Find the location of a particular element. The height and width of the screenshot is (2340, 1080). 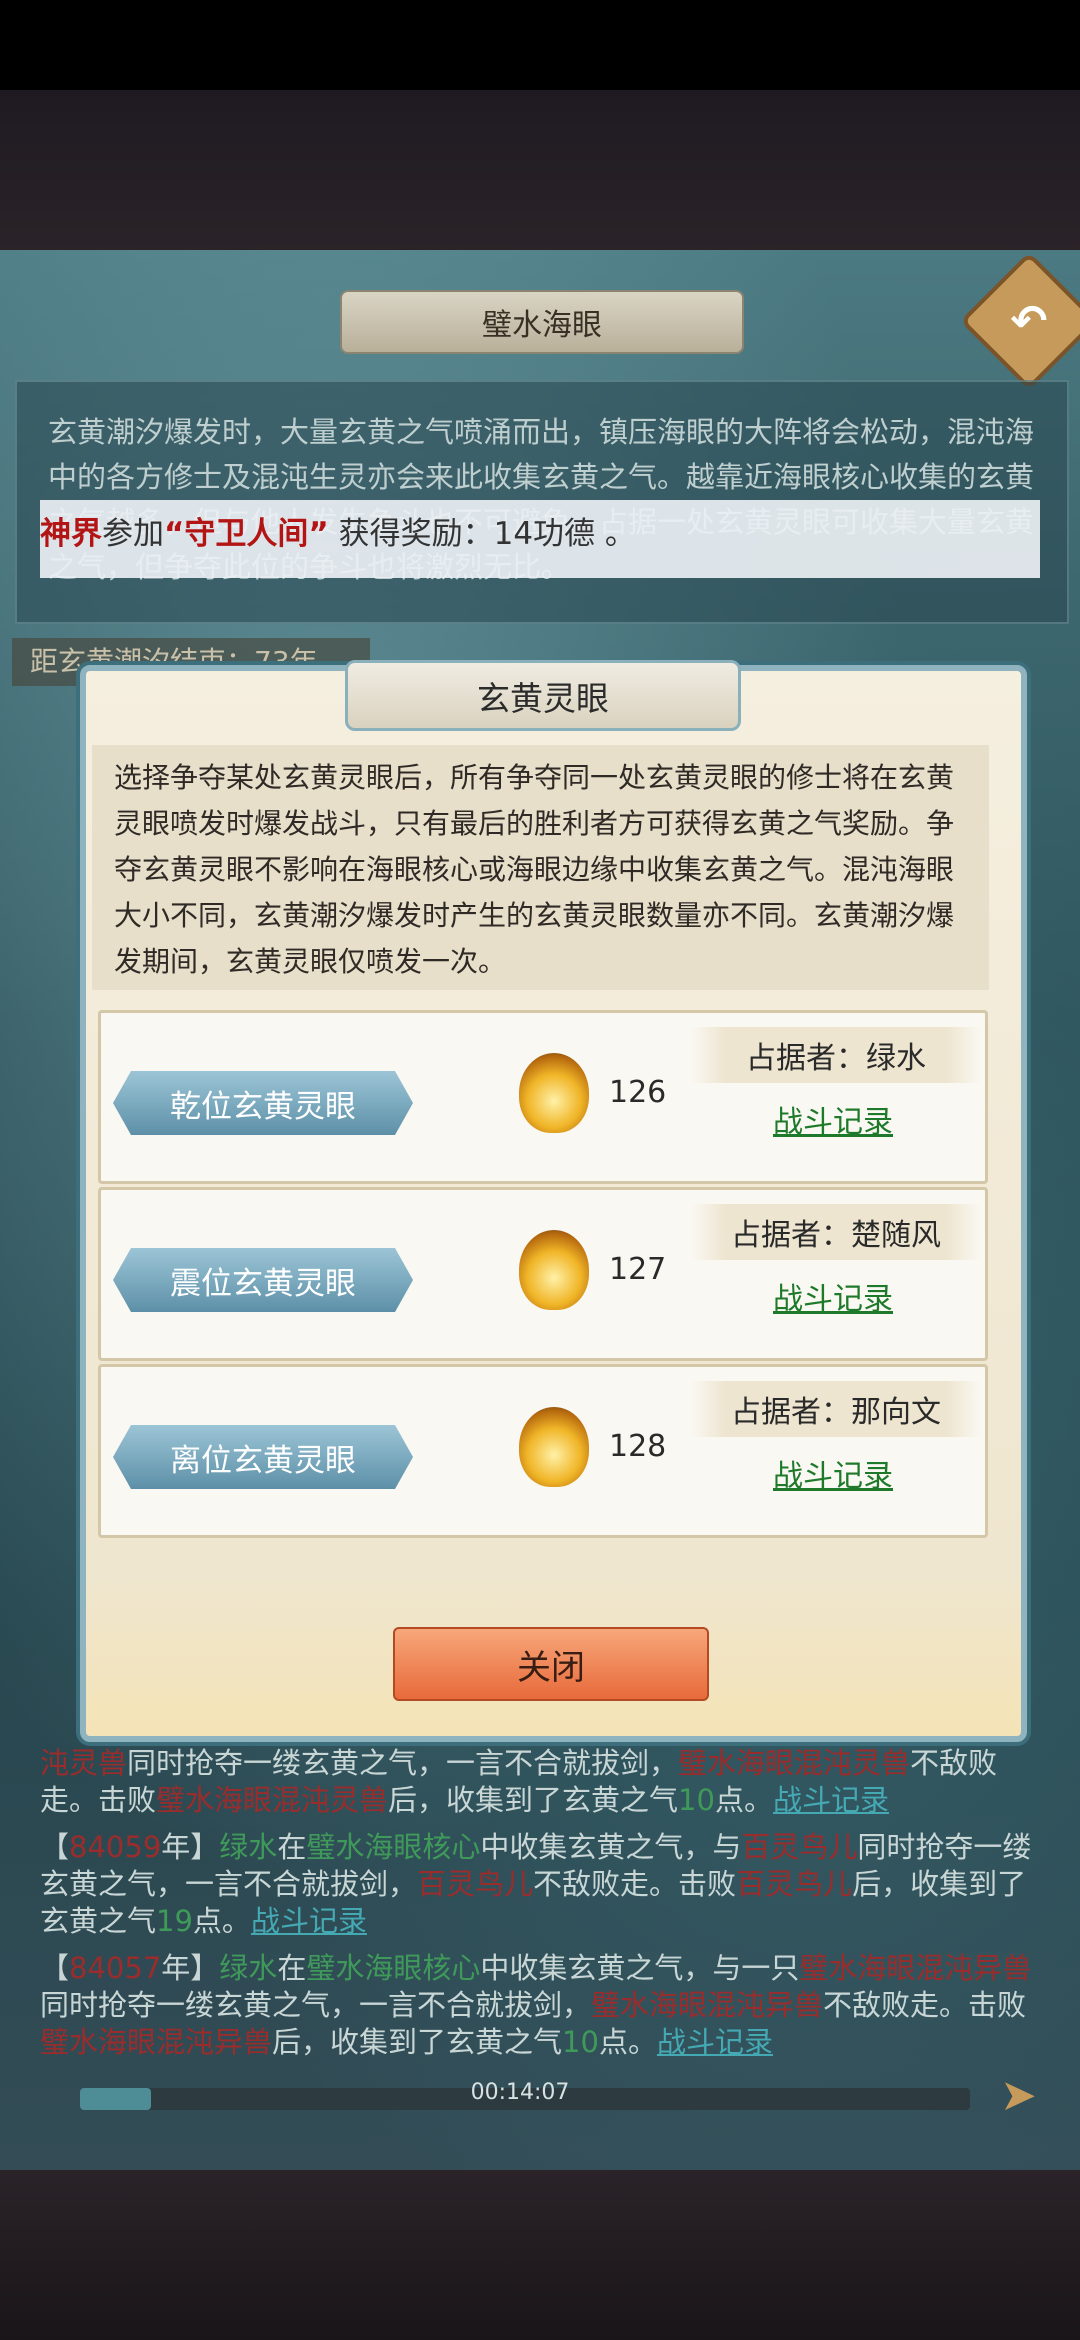

log-text: 中收集玄黄之气，与一只 is located at coordinates (640, 1968).